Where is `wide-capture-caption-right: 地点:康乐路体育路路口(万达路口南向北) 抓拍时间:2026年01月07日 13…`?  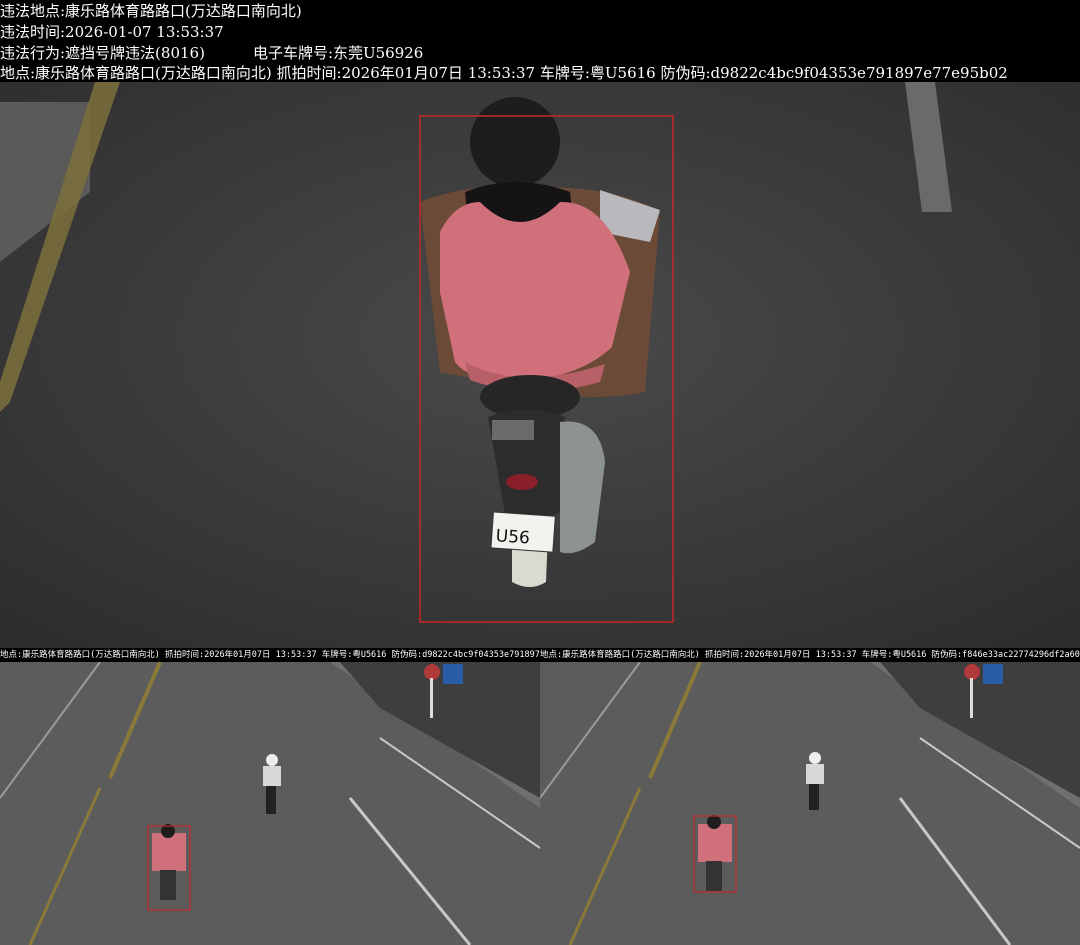 wide-capture-caption-right: 地点:康乐路体育路路口(万达路口南向北) 抓拍时间:2026年01月07日 13… is located at coordinates (810, 655).